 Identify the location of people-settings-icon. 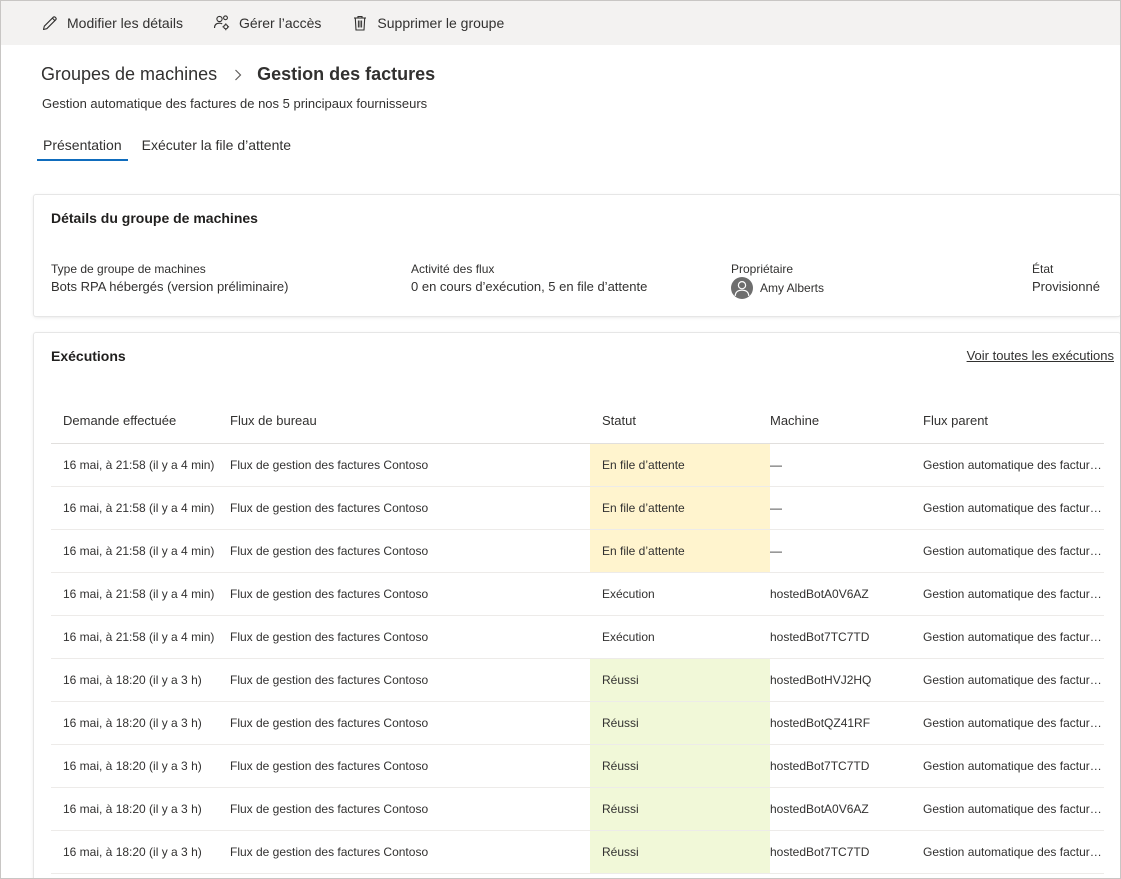
(221, 23).